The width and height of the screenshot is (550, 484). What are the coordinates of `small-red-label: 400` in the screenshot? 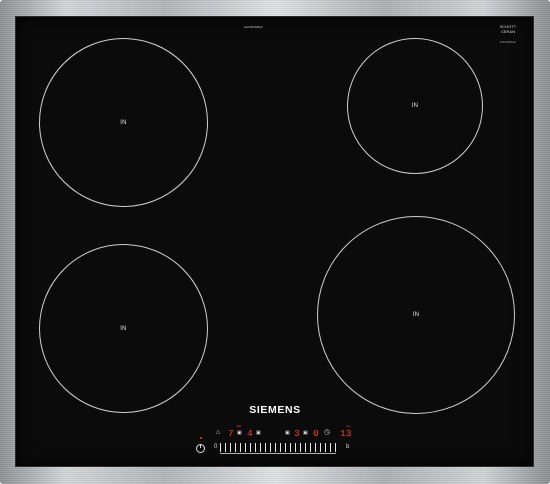 It's located at (239, 426).